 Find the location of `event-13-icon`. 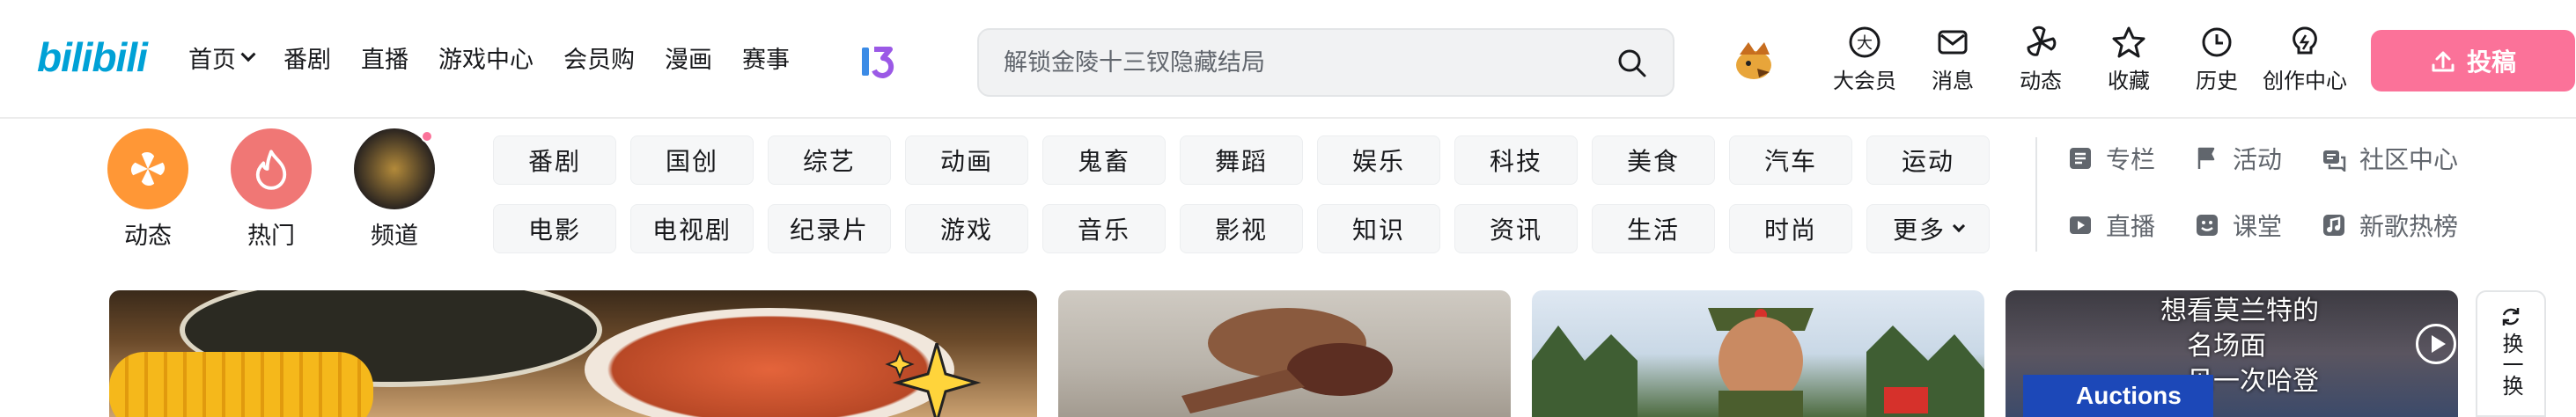

event-13-icon is located at coordinates (877, 61).